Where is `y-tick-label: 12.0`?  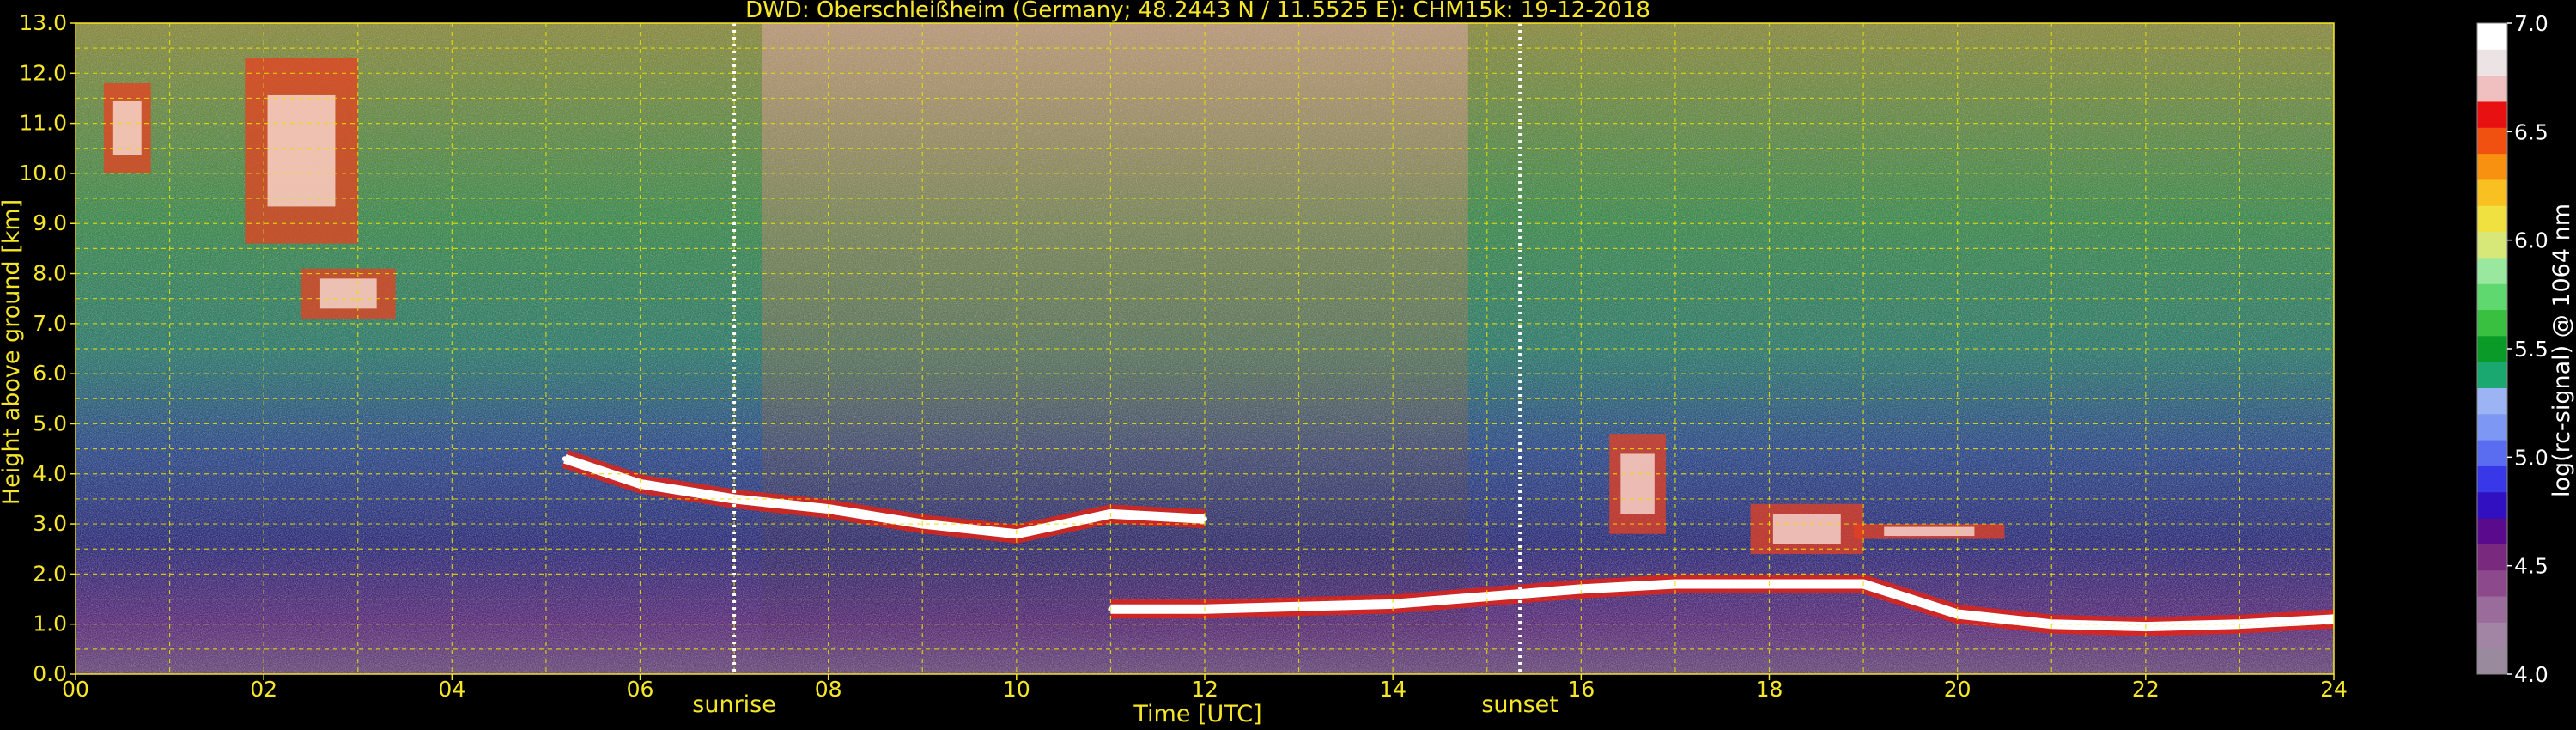
y-tick-label: 12.0 is located at coordinates (43, 72).